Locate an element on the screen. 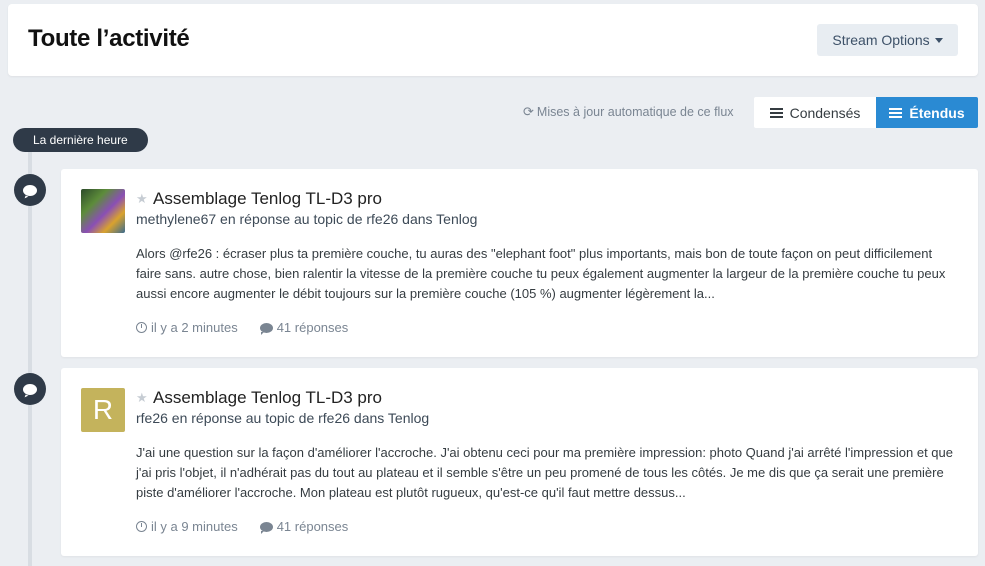 The height and width of the screenshot is (566, 985). view-expanded-button: Étendus is located at coordinates (927, 112).